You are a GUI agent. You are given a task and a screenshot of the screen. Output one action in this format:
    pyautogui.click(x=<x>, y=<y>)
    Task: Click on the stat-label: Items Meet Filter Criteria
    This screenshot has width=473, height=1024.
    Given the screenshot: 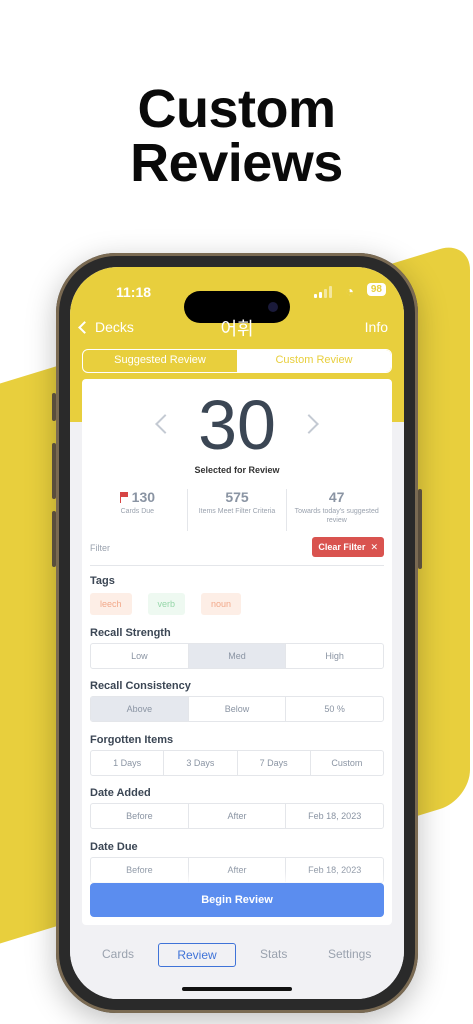 What is the action you would take?
    pyautogui.click(x=237, y=511)
    